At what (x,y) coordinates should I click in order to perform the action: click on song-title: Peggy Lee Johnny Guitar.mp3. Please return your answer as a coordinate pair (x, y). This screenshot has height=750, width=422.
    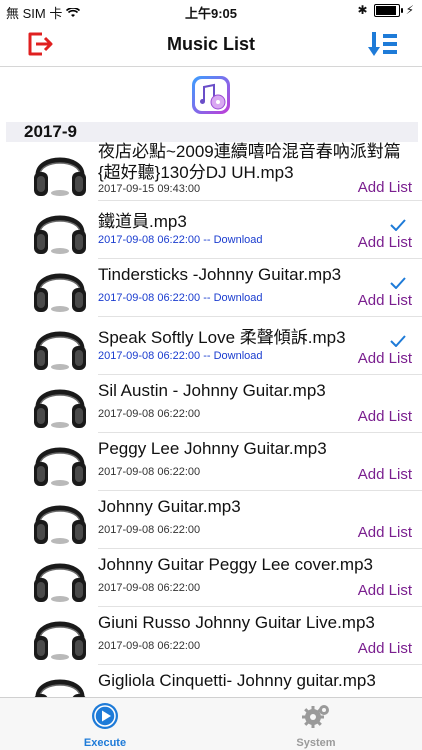
    Looking at the image, I should click on (212, 448).